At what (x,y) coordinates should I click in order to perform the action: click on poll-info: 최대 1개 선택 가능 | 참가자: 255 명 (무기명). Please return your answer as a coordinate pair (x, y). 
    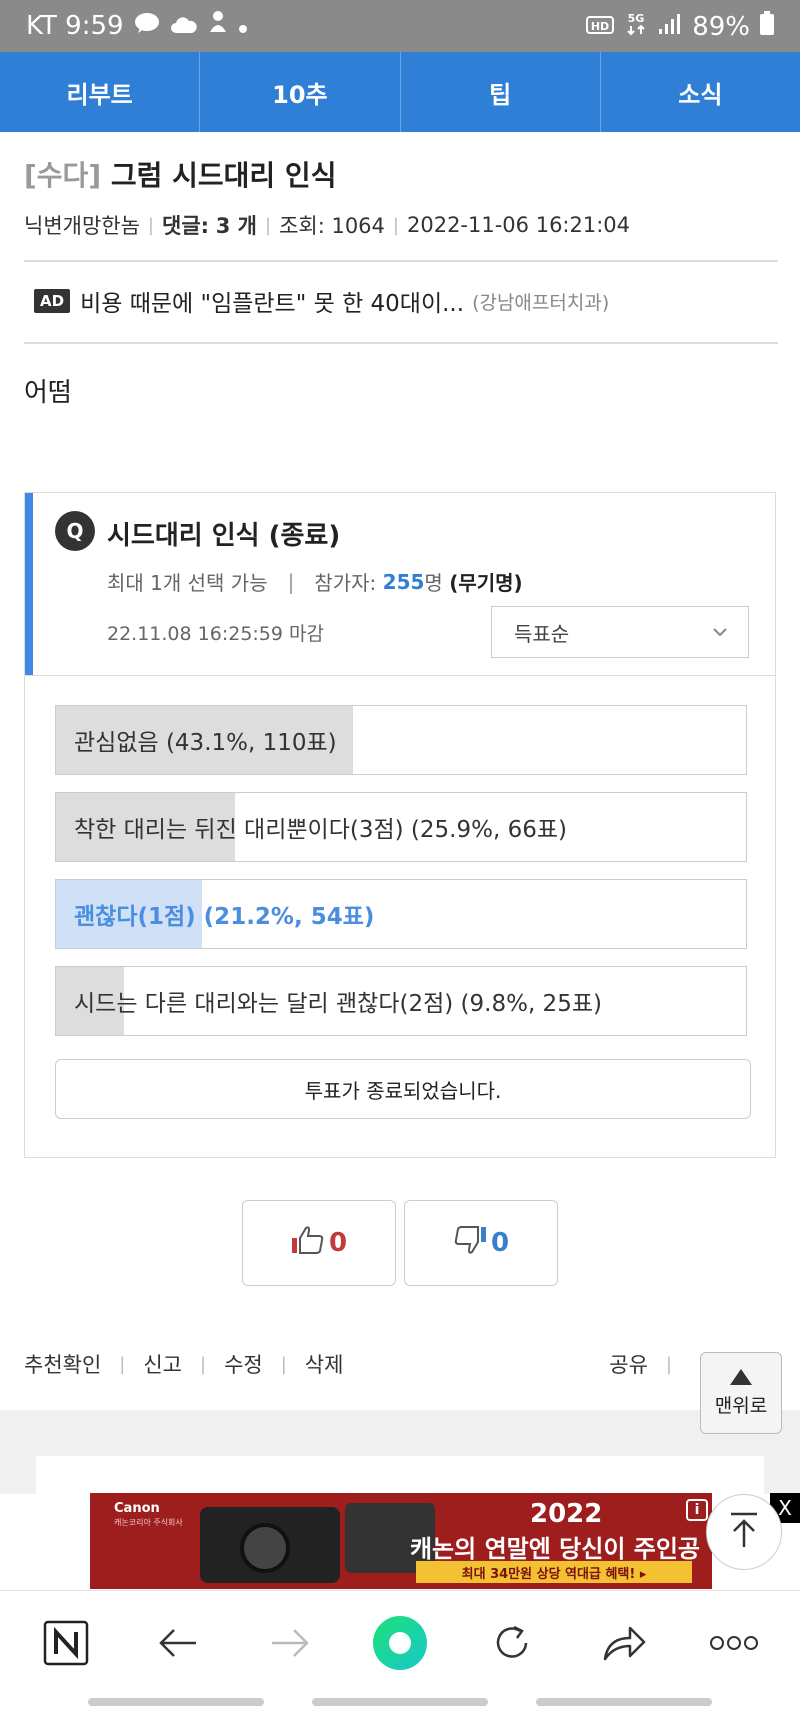
    Looking at the image, I should click on (315, 581).